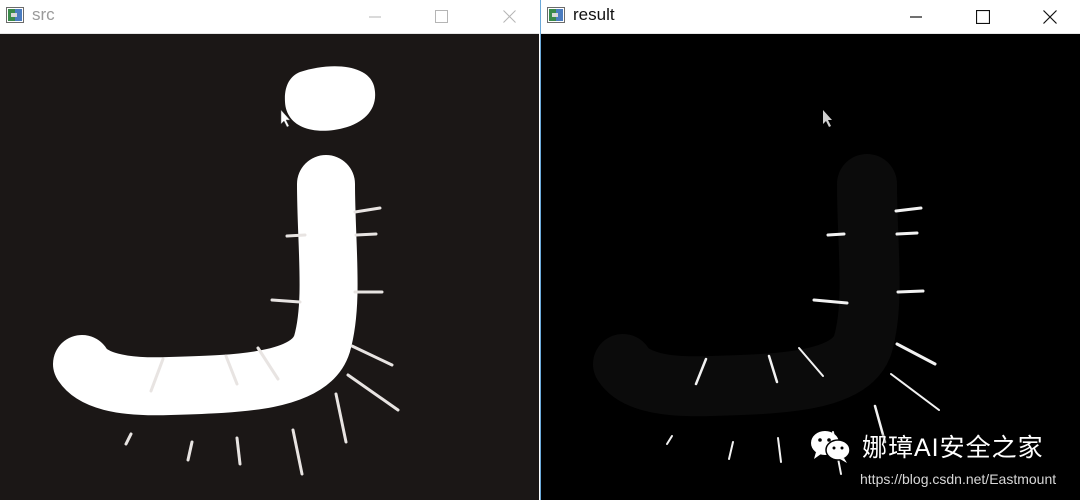 The height and width of the screenshot is (500, 1080). What do you see at coordinates (594, 14) in the screenshot?
I see `window-title: result` at bounding box center [594, 14].